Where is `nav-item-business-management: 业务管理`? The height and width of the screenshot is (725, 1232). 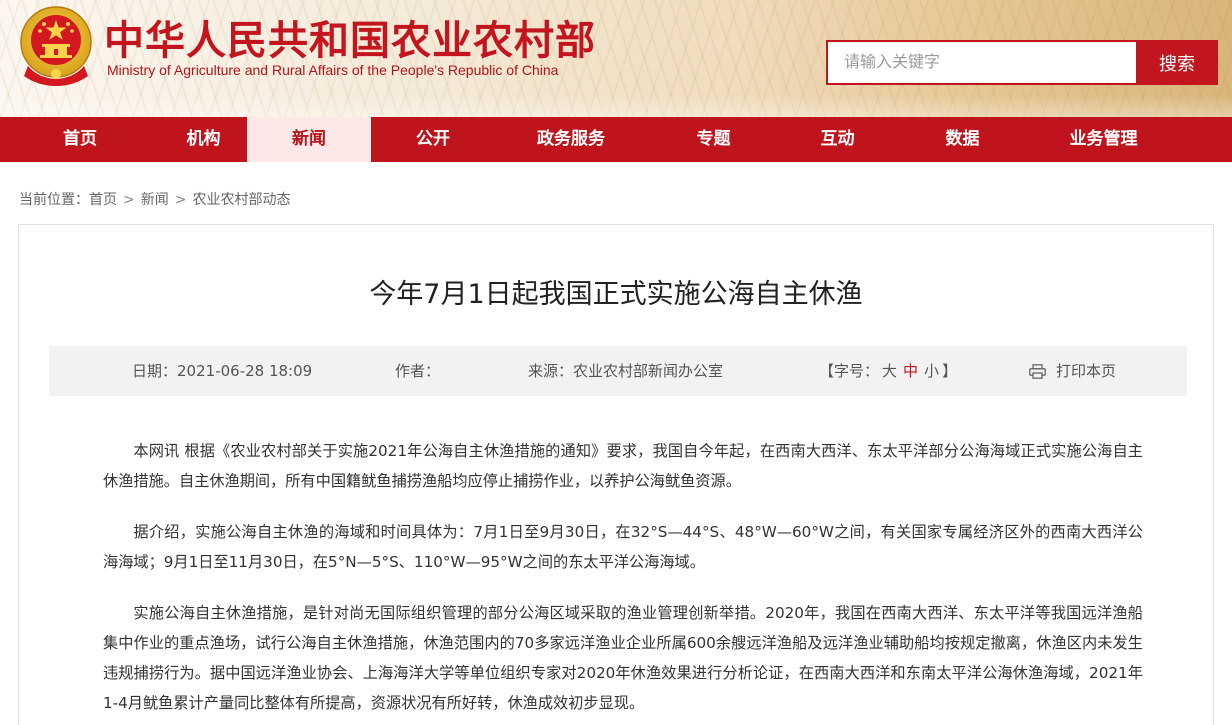
nav-item-business-management: 业务管理 is located at coordinates (1103, 139).